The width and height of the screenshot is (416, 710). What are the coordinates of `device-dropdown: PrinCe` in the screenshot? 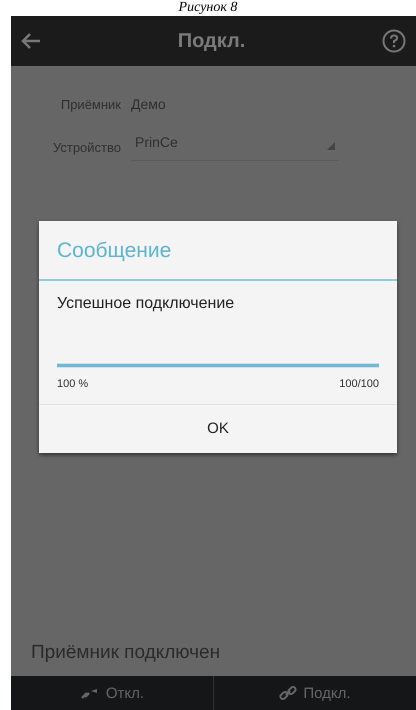 It's located at (235, 147).